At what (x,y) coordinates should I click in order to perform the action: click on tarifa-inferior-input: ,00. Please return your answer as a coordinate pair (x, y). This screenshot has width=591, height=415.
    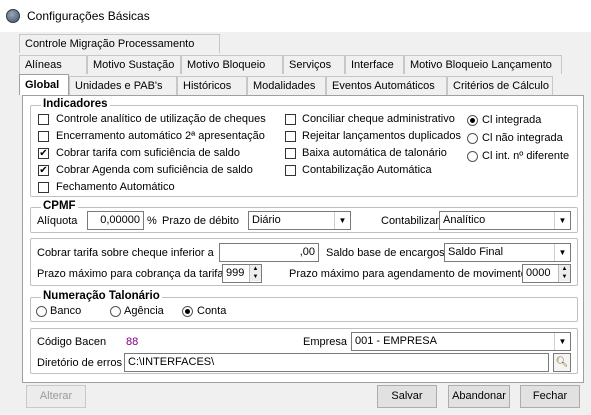
    Looking at the image, I should click on (269, 252).